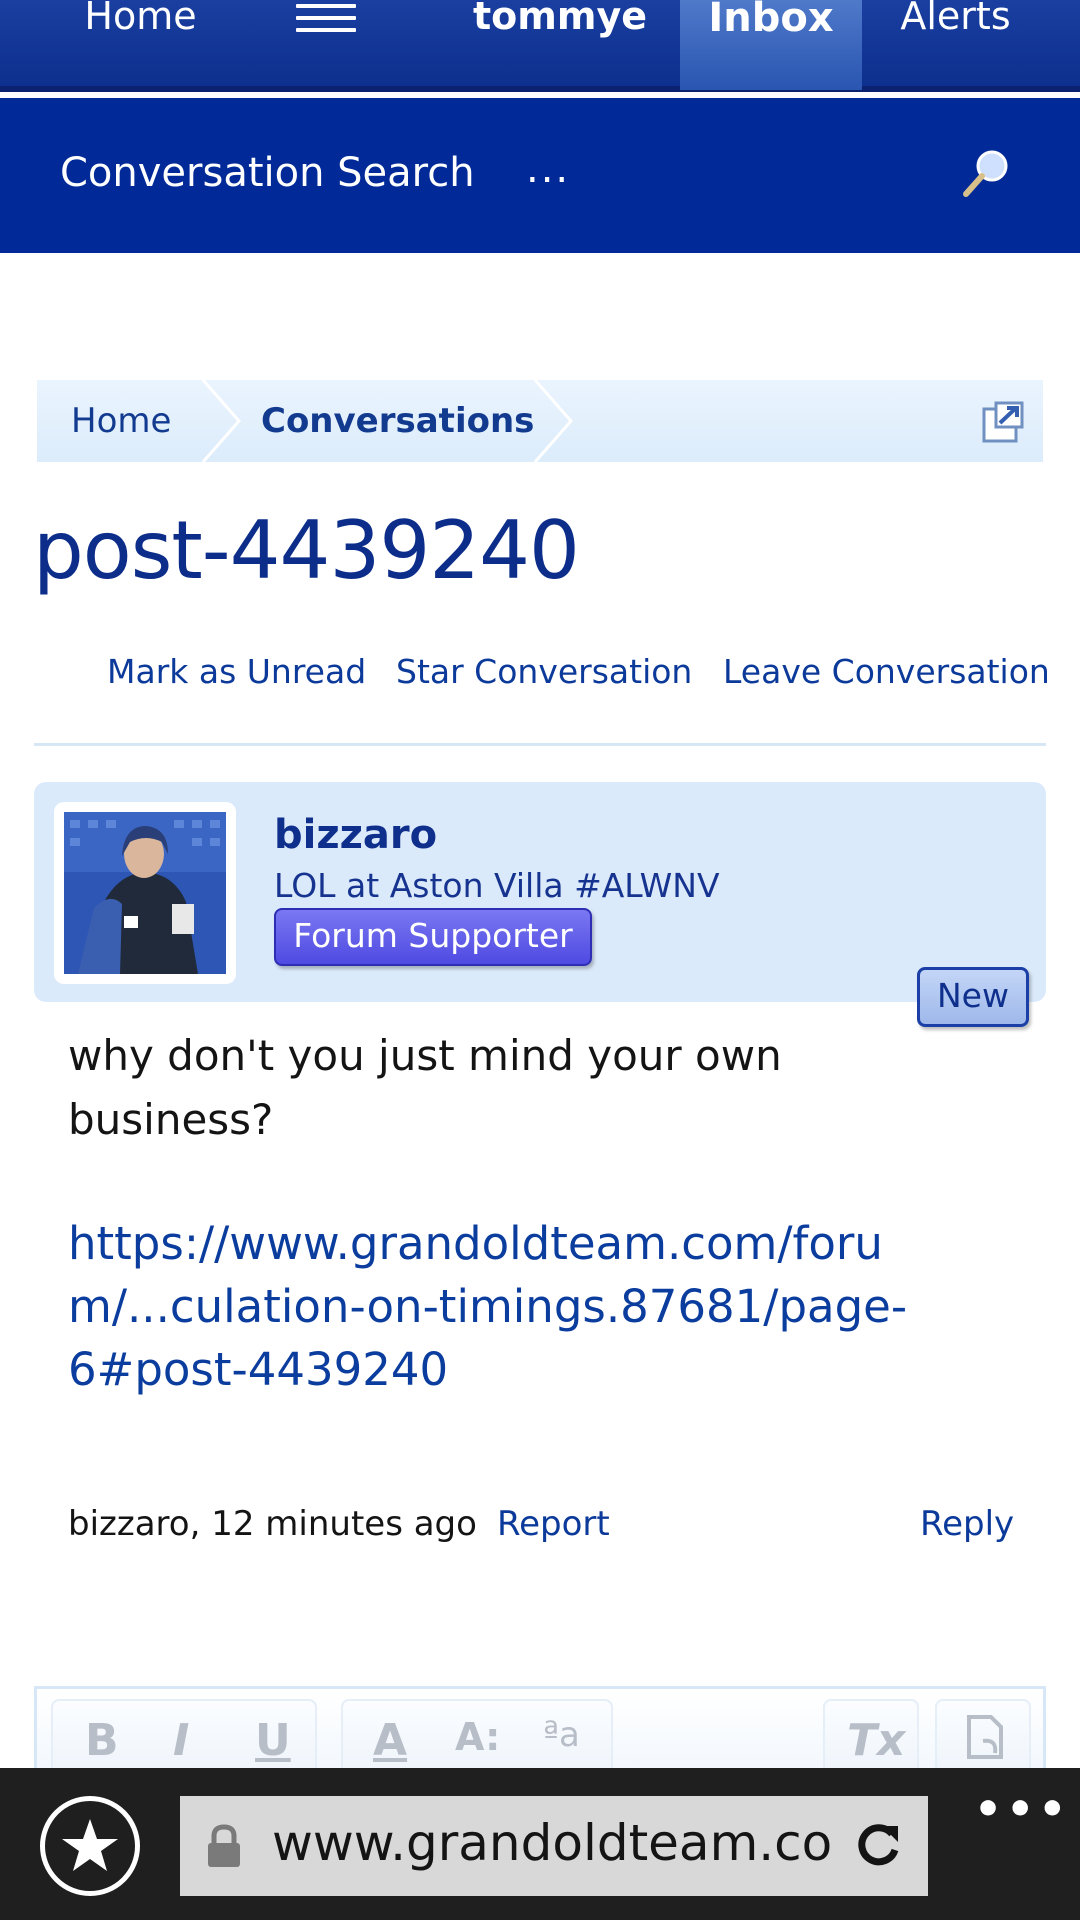  I want to click on message-footer: bizzaro, 12 minutes ago Report Reply, so click(540, 1526).